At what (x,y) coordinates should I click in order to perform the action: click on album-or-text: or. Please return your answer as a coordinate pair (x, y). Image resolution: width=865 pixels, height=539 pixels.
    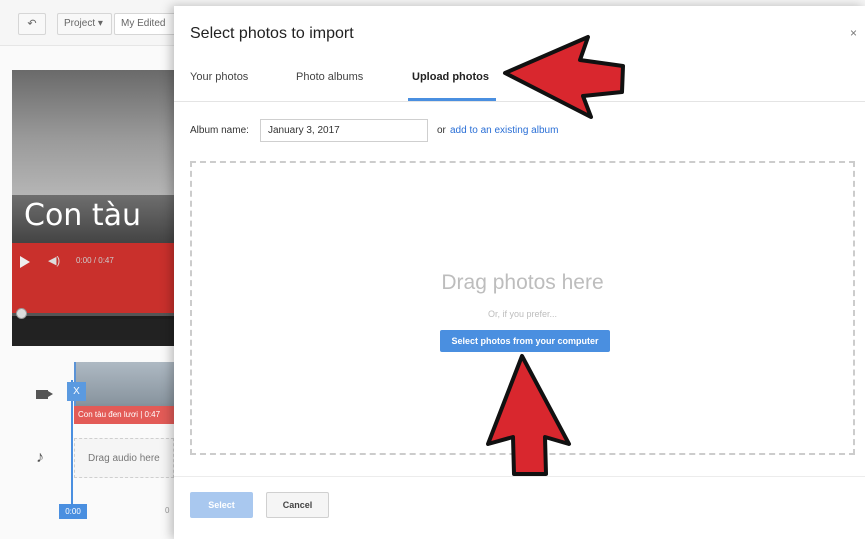
    Looking at the image, I should click on (441, 130).